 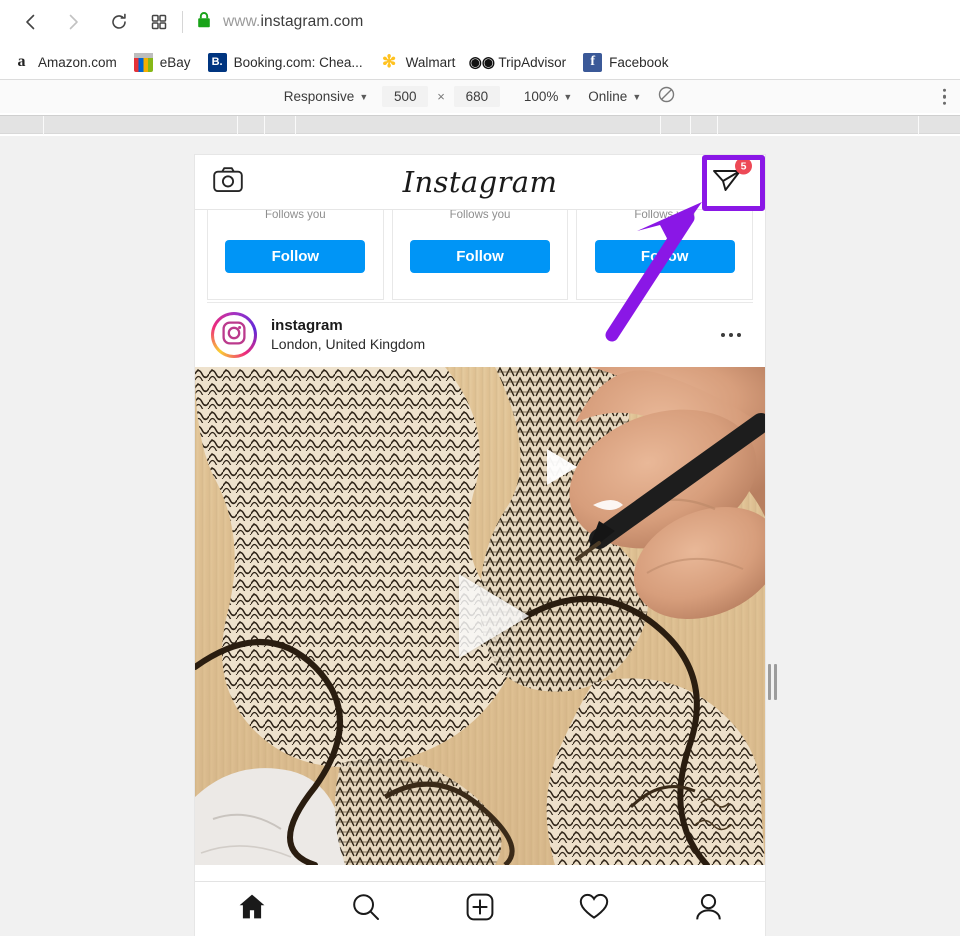 What do you see at coordinates (21, 62) in the screenshot?
I see `amazon-icon: a` at bounding box center [21, 62].